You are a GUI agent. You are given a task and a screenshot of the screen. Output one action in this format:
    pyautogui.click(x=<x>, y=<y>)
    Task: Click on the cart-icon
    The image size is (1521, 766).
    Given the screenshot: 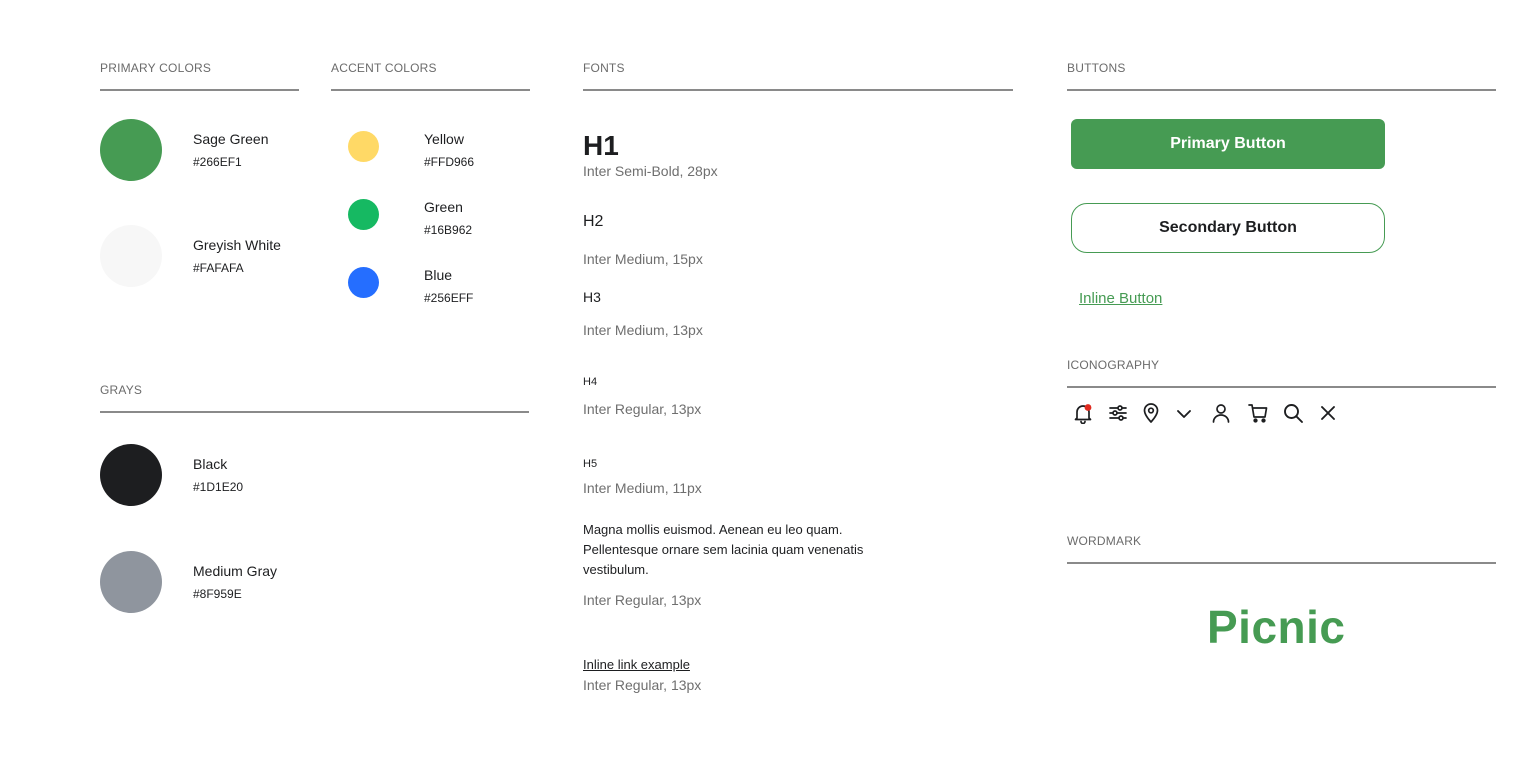 What is the action you would take?
    pyautogui.click(x=1258, y=413)
    